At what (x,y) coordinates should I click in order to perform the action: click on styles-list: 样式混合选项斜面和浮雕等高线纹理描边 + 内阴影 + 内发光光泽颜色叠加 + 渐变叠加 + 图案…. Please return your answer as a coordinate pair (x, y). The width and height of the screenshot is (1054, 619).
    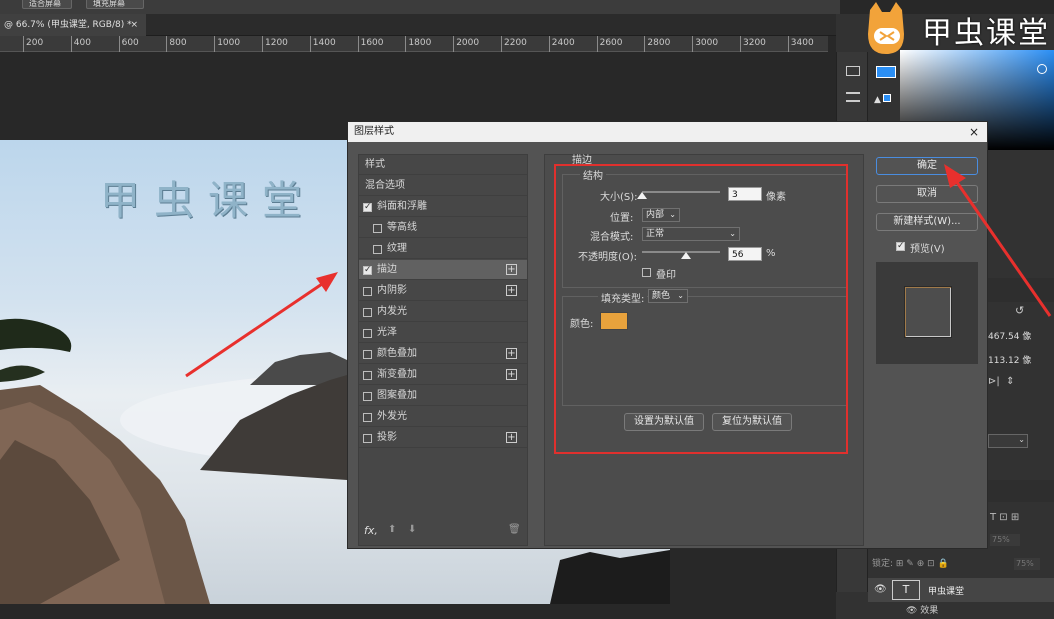
    Looking at the image, I should click on (443, 350).